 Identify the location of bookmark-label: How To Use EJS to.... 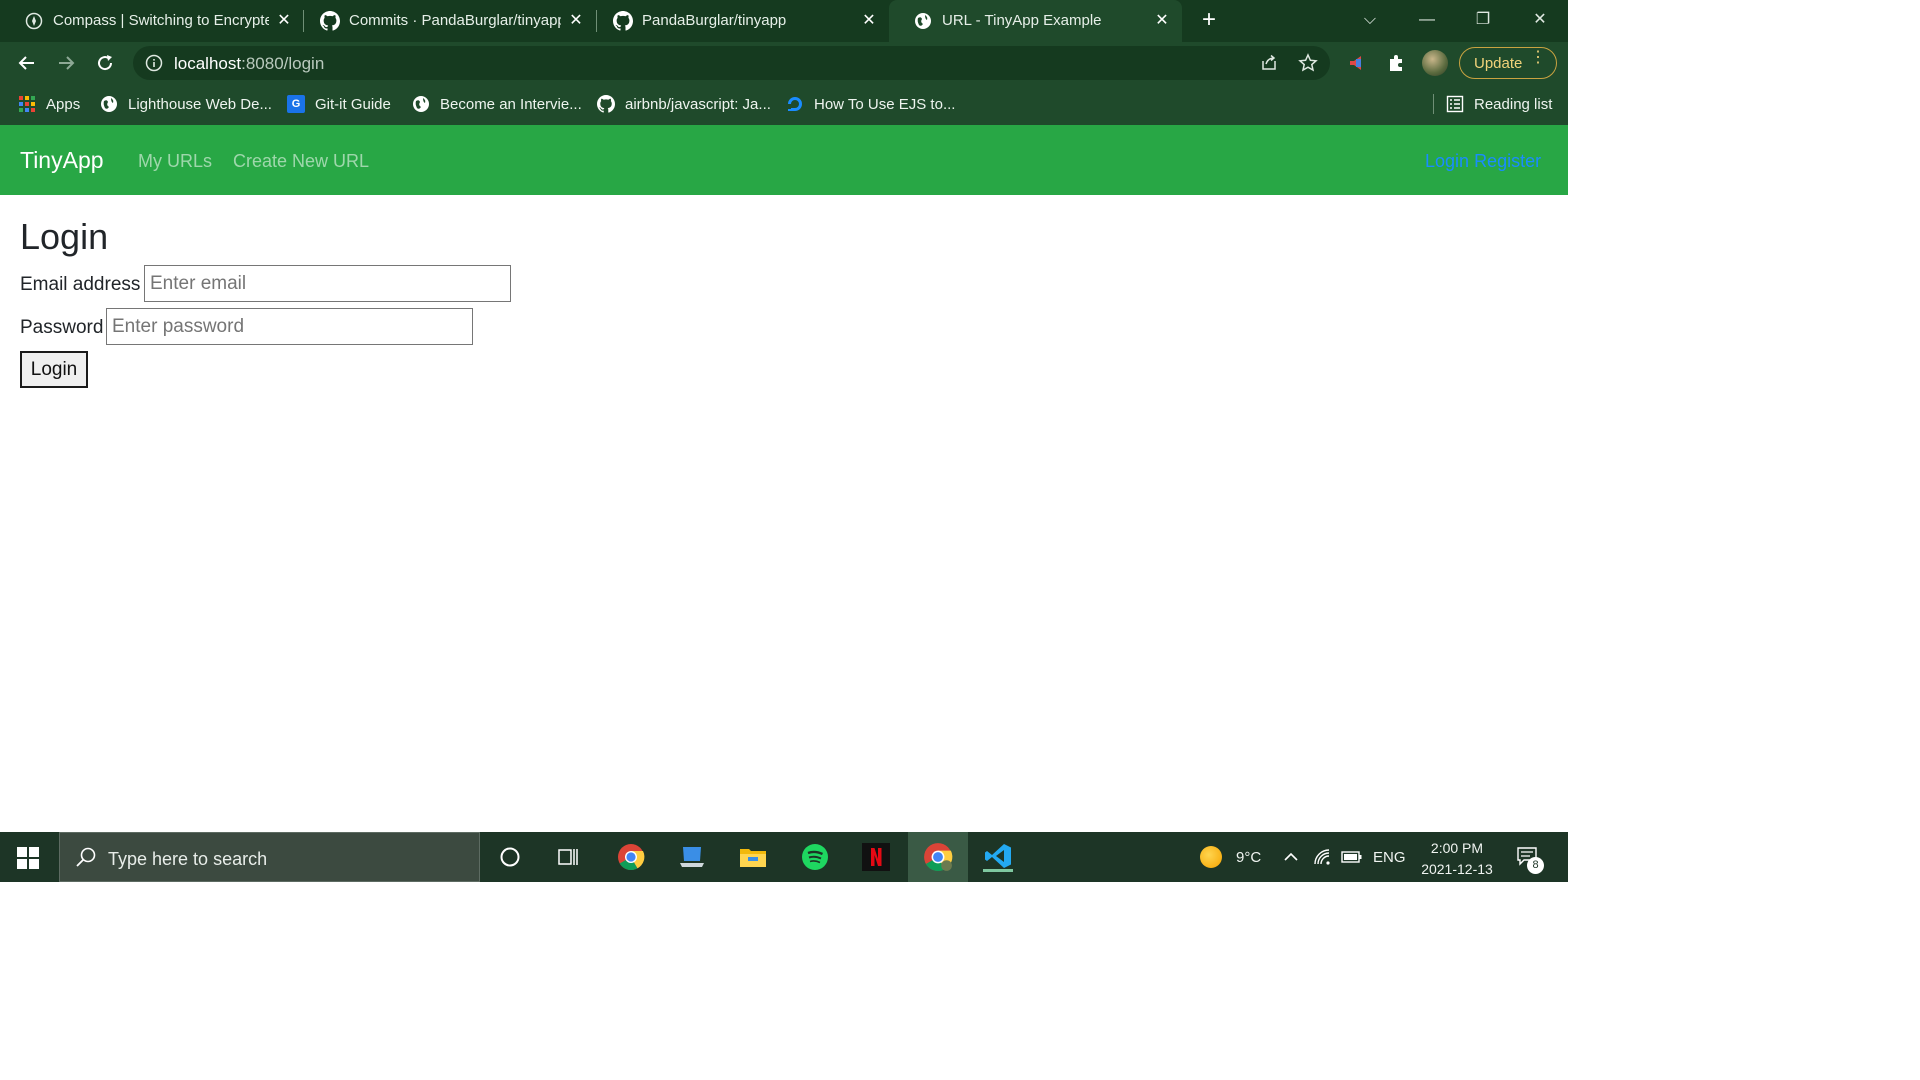
(885, 104).